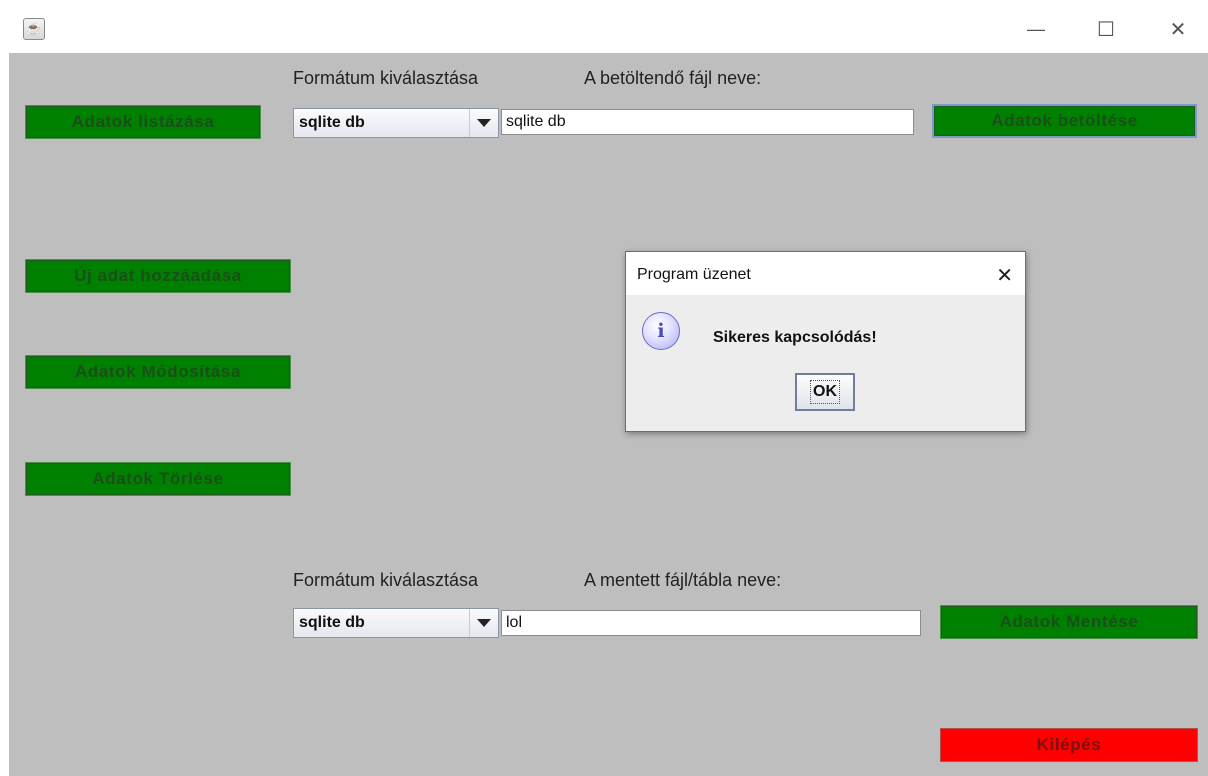 This screenshot has height=776, width=1208. I want to click on dialog-title: Program üzenet, so click(694, 274).